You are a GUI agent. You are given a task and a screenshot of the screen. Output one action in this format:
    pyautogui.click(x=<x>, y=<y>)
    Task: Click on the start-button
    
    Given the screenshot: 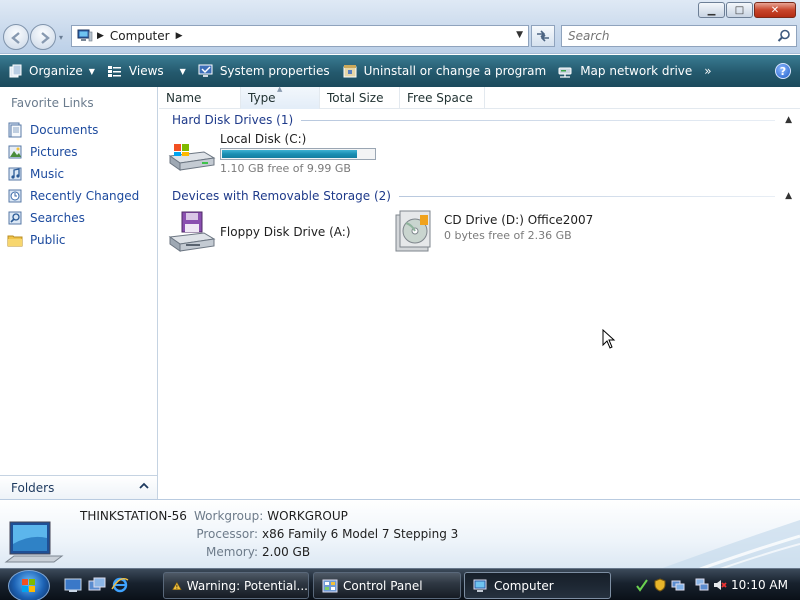 What is the action you would take?
    pyautogui.click(x=29, y=585)
    